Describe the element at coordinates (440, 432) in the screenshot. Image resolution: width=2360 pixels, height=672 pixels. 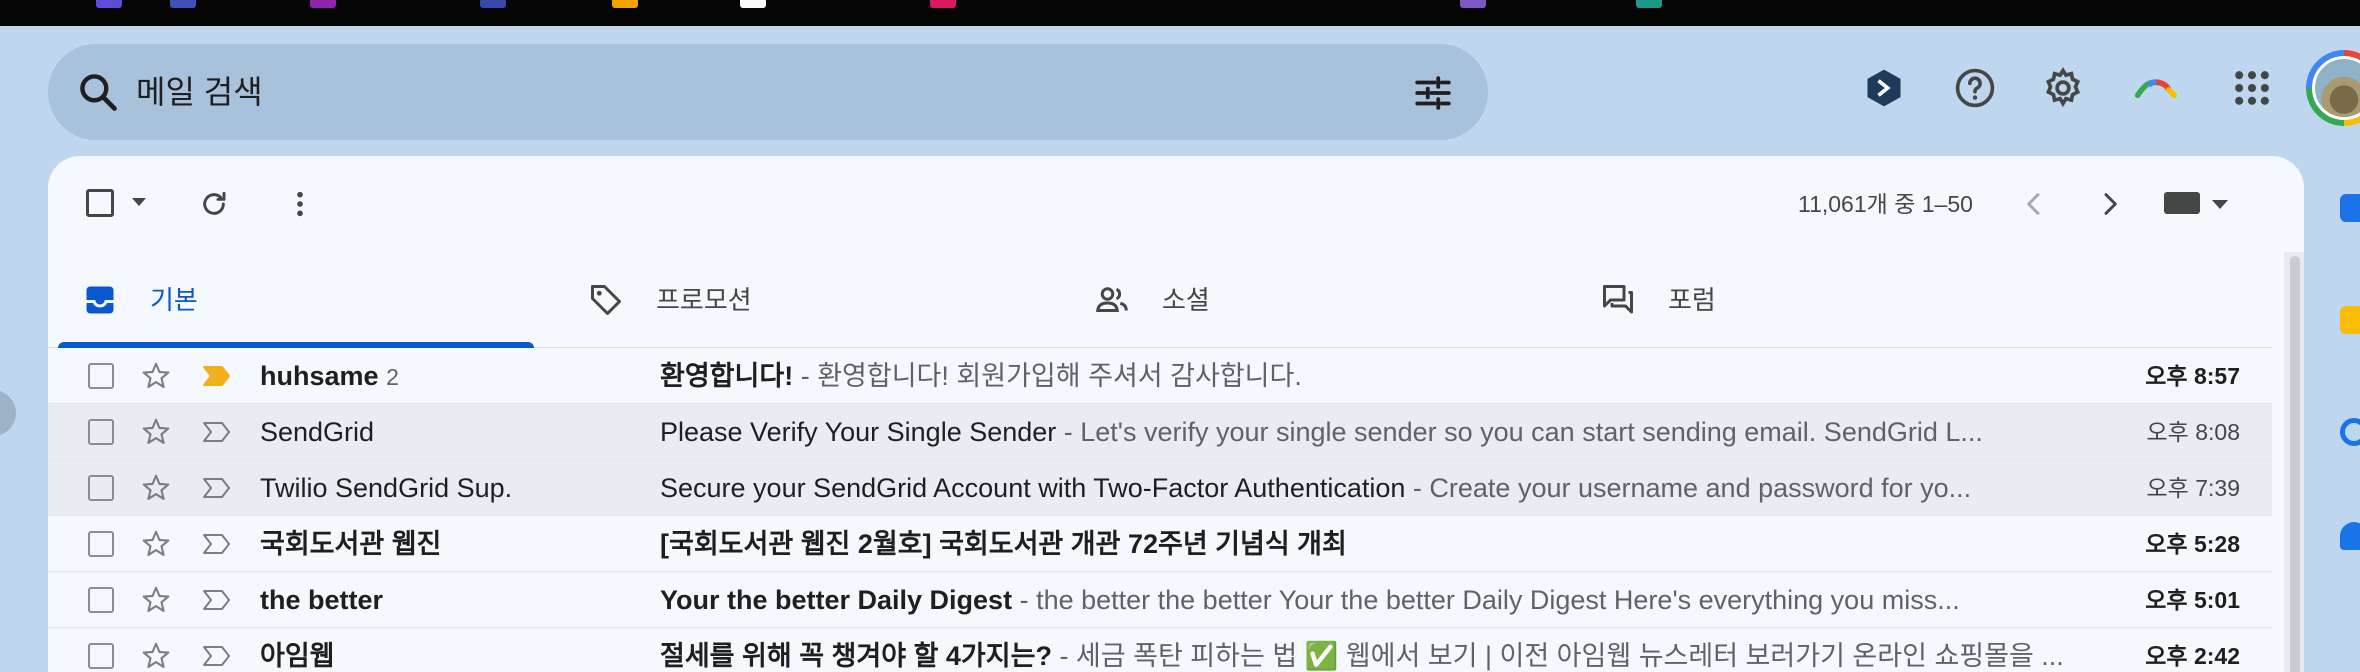
I see `email-sender: SendGrid` at that location.